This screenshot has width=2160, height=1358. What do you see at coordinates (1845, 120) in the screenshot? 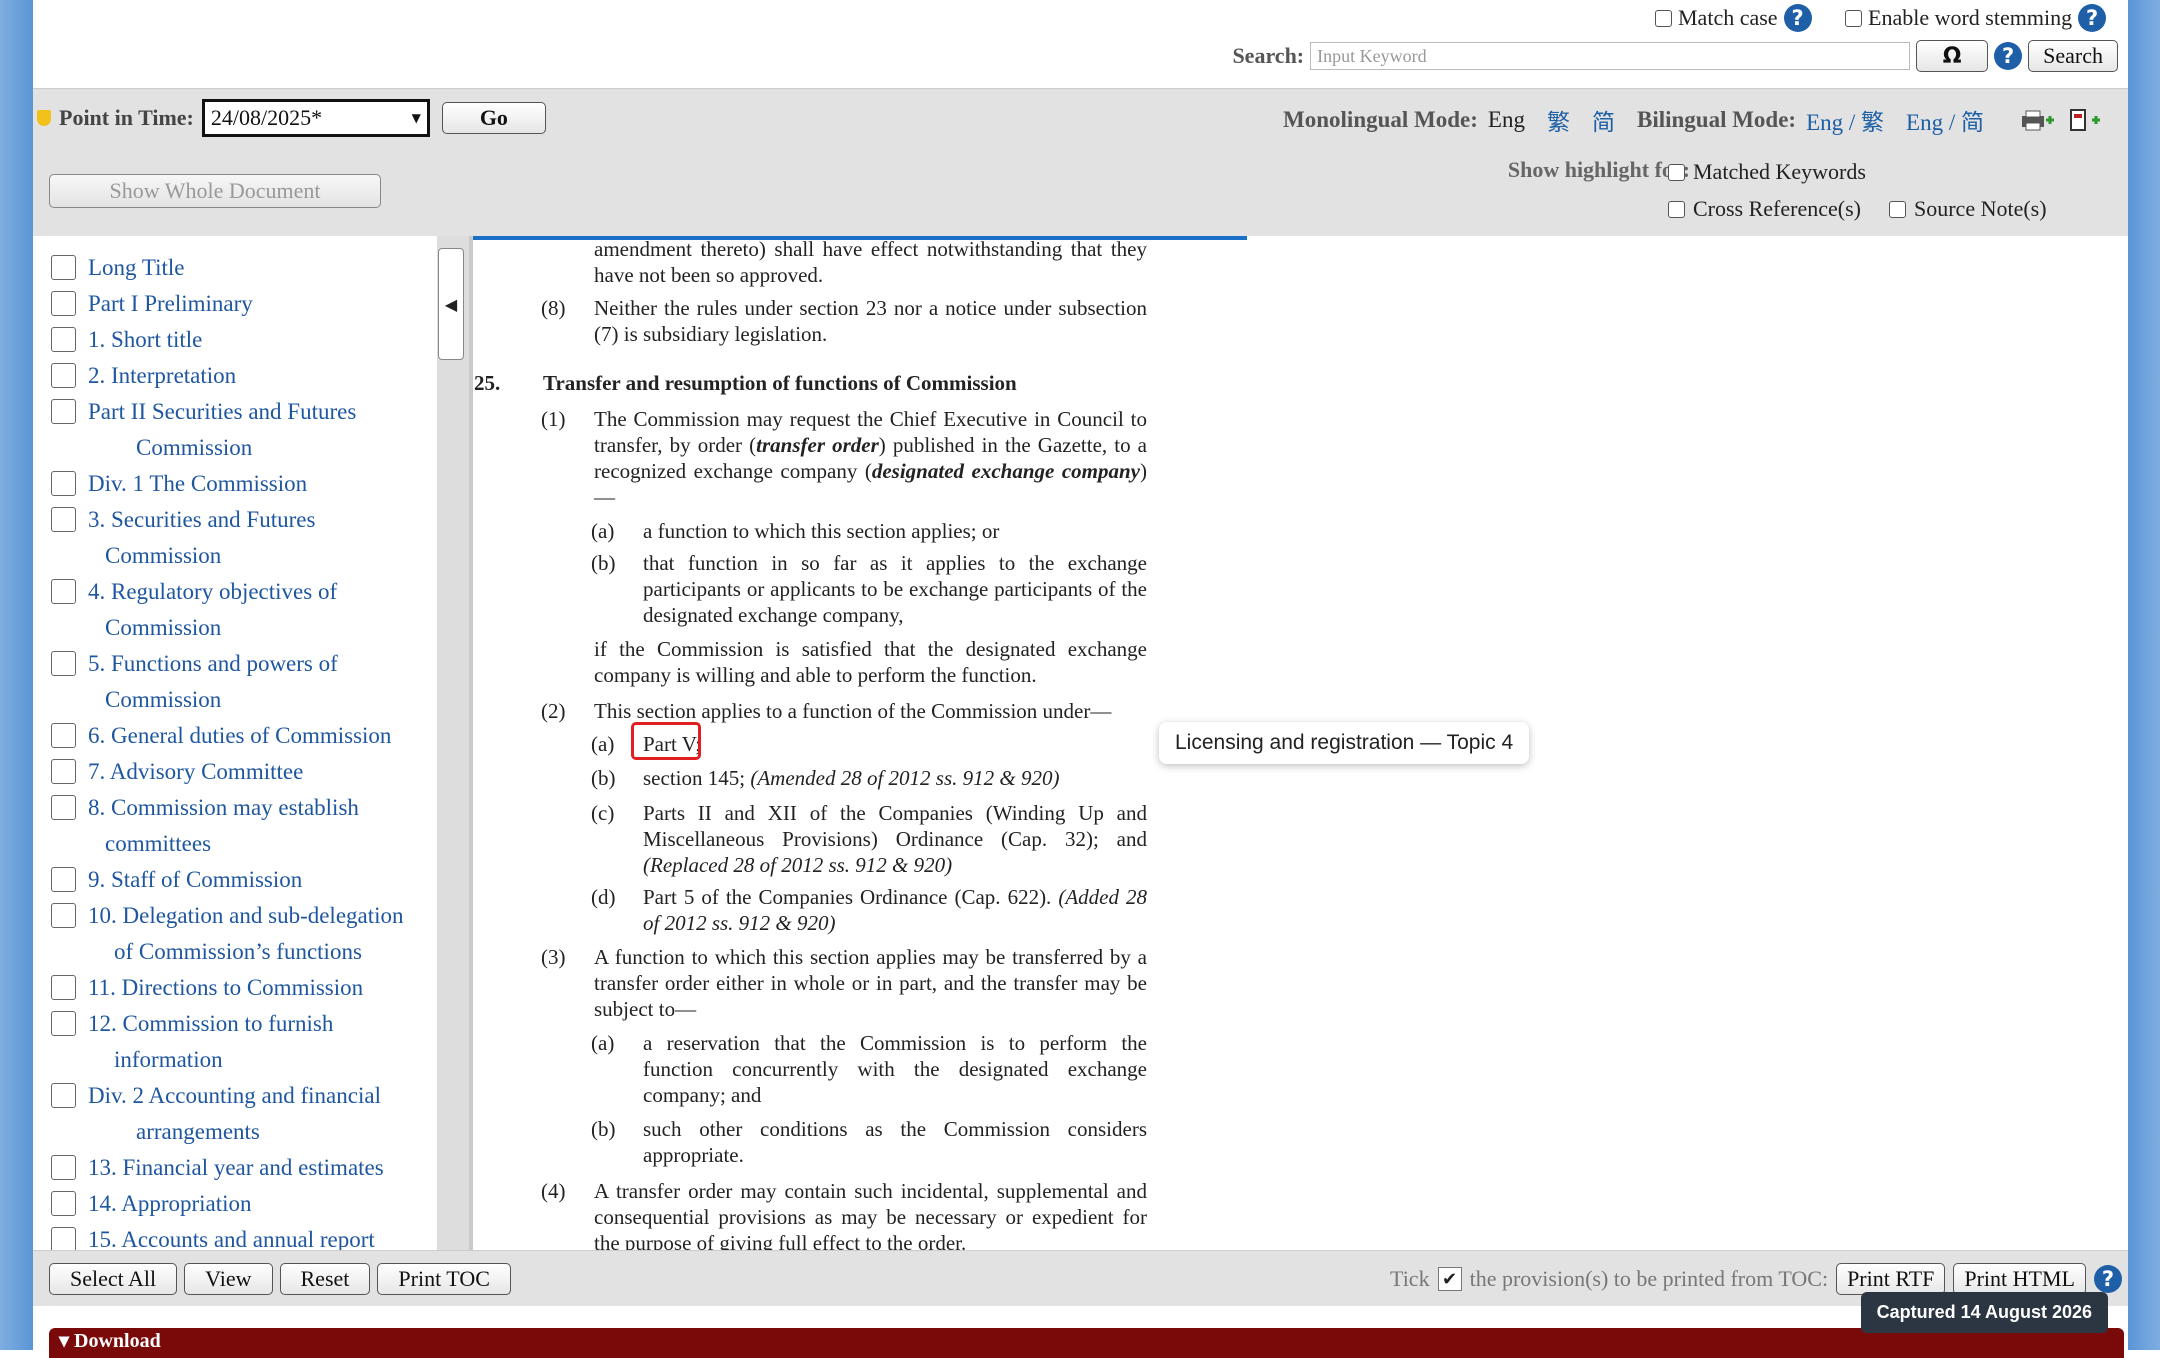
I see `bi-eng-trad-link: Eng / 繁` at bounding box center [1845, 120].